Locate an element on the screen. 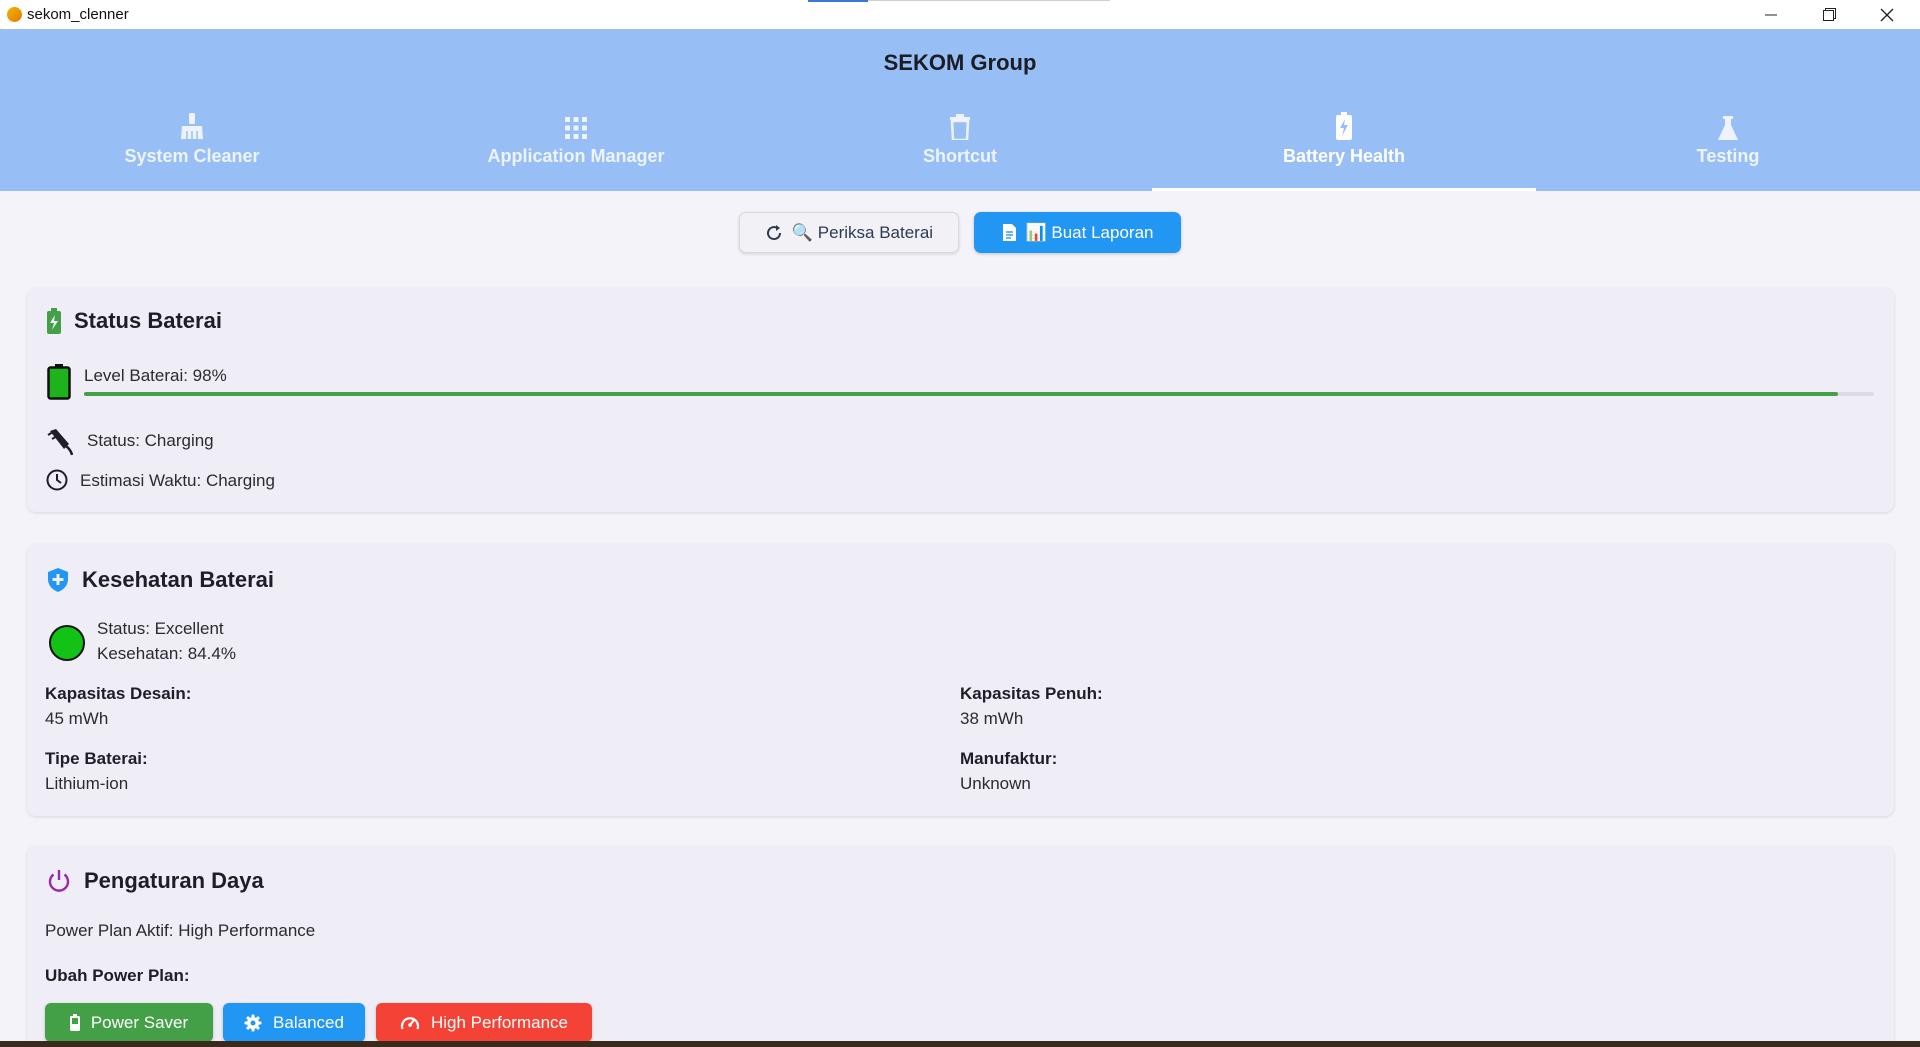 This screenshot has height=1047, width=1920. window-titlebar: sekom_clenner is located at coordinates (960, 14).